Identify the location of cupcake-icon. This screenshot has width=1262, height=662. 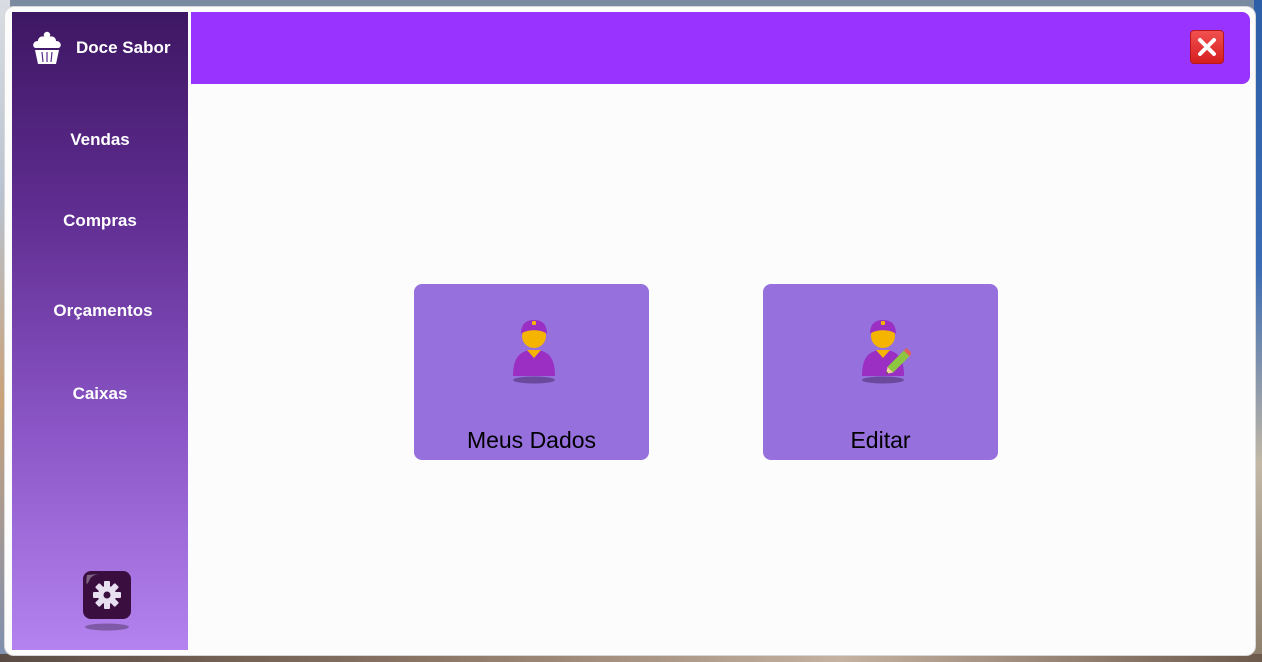
(47, 47).